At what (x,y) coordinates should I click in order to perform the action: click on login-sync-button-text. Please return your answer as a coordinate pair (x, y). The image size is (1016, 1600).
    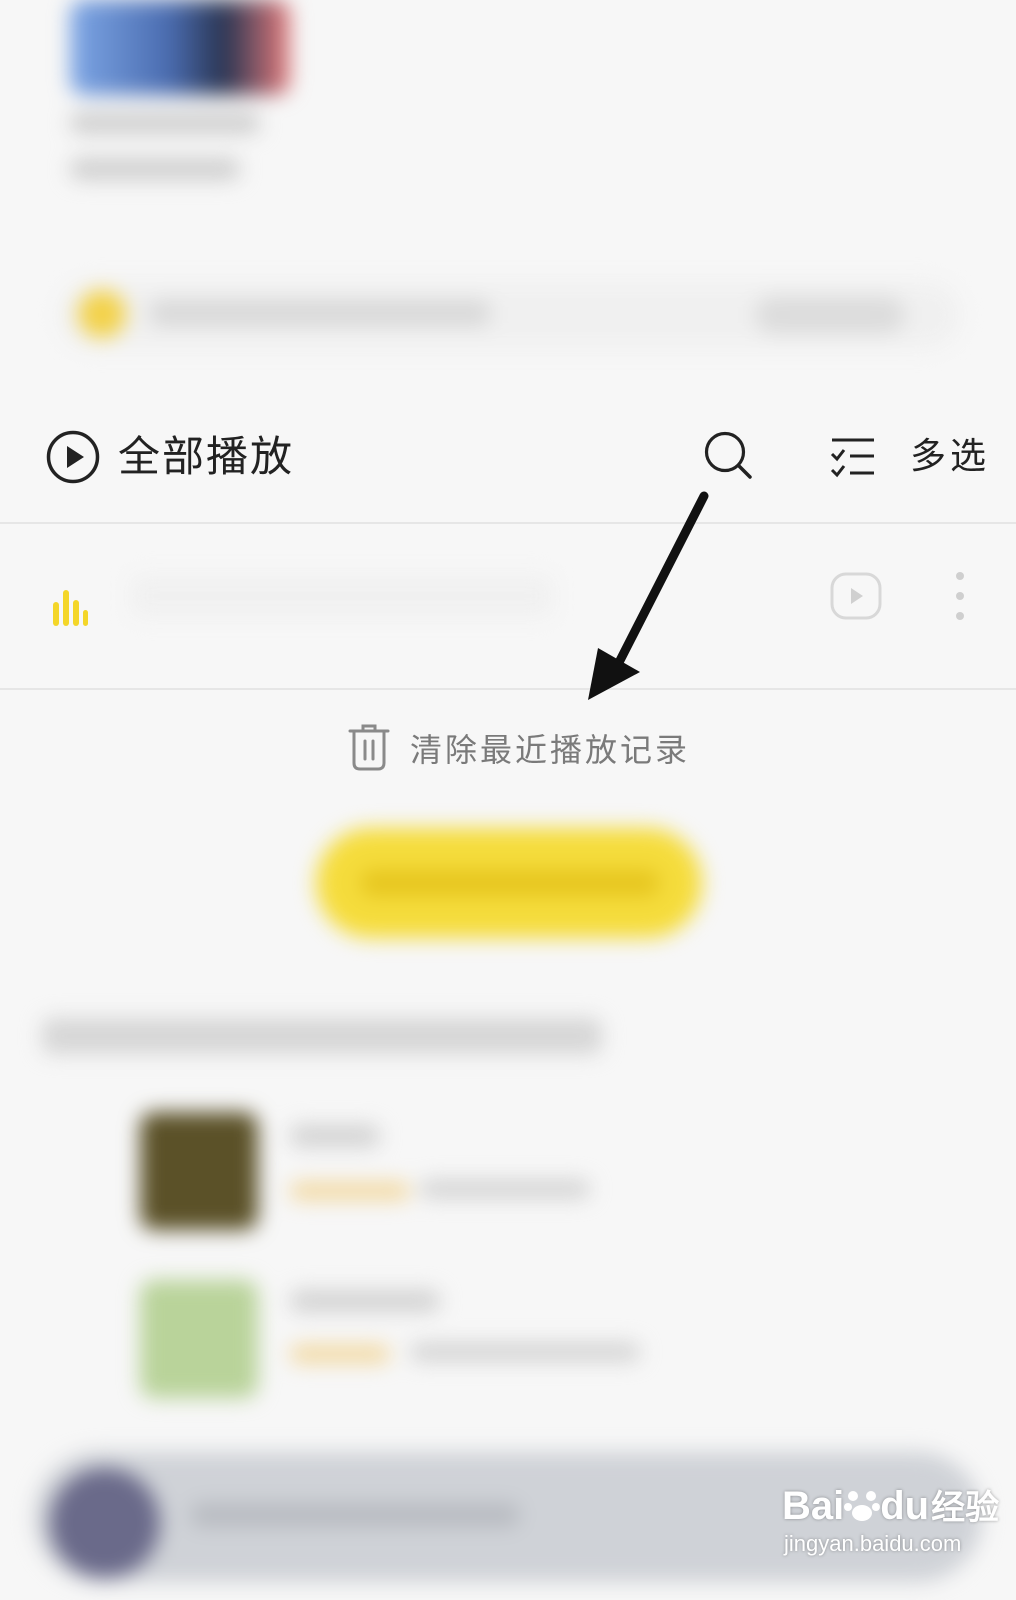
    Looking at the image, I should click on (510, 883).